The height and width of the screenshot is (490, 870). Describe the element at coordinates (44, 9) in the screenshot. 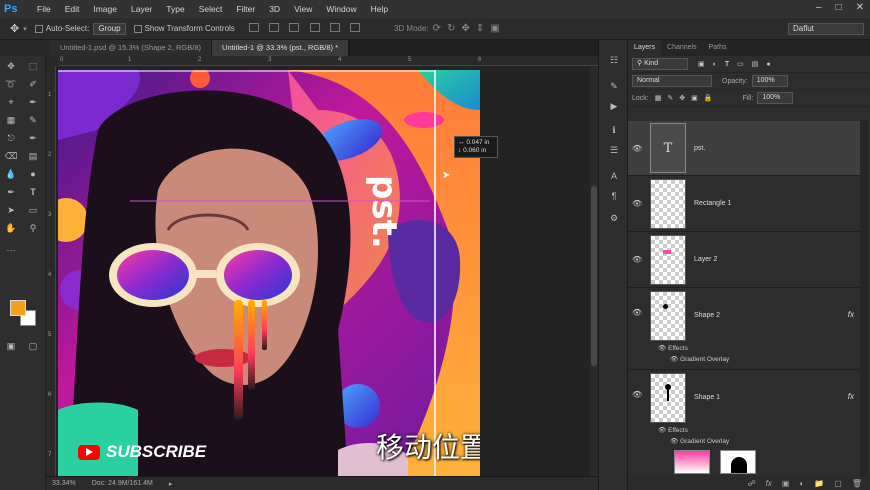

I see `menu-file: File` at that location.